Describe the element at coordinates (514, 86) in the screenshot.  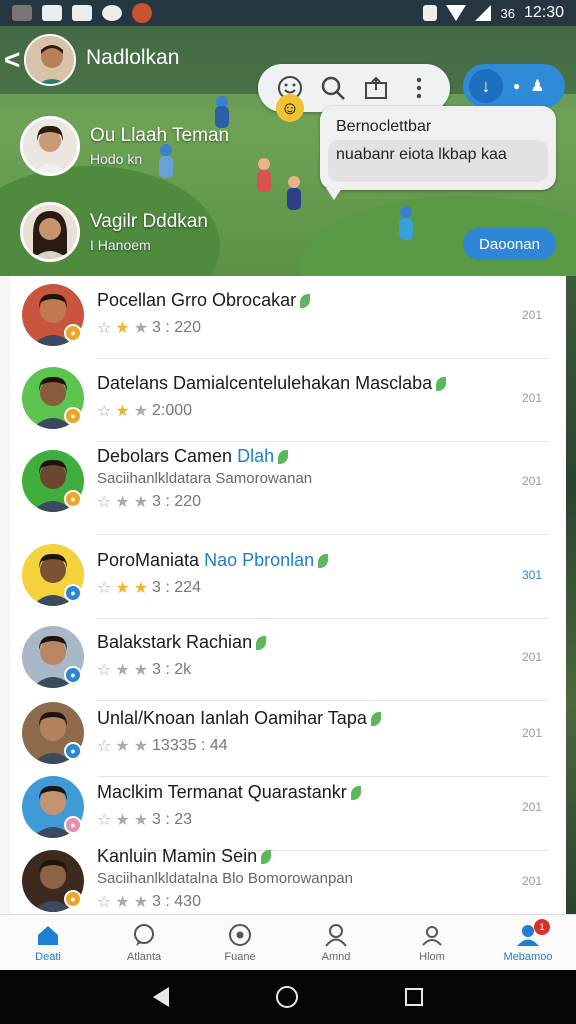
I see `download-toggle: ↓ ● ♟` at that location.